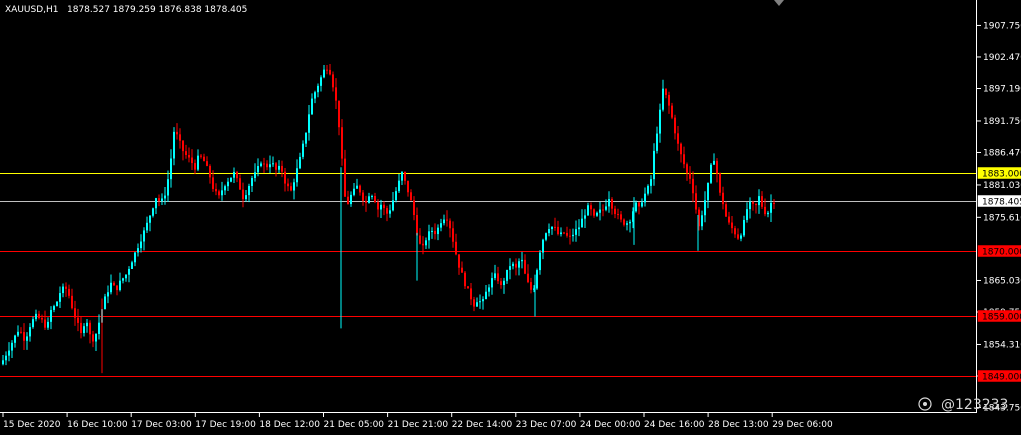  What do you see at coordinates (546, 425) in the screenshot?
I see `time-tick-label: 23 Dec 07:00` at bounding box center [546, 425].